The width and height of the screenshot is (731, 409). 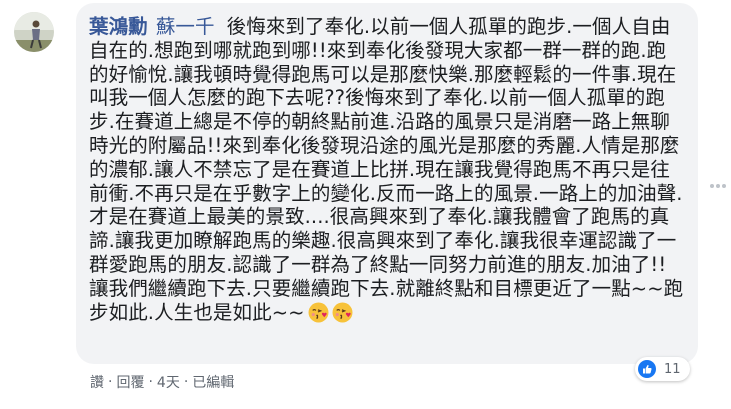 What do you see at coordinates (97, 382) in the screenshot?
I see `like-button: 讚` at bounding box center [97, 382].